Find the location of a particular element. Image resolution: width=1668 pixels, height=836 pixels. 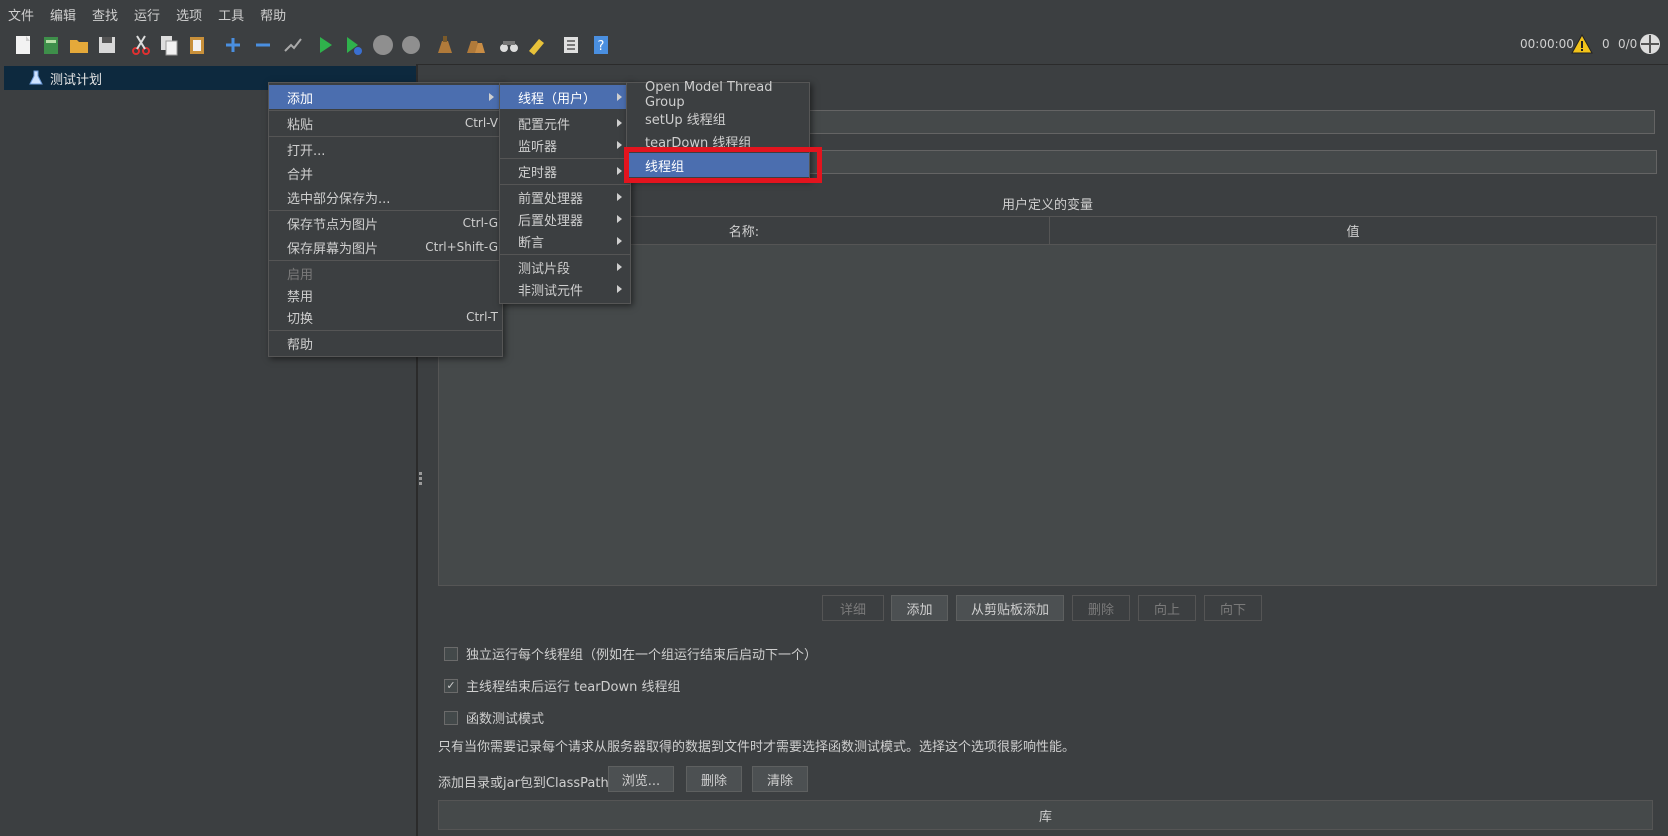

run-teardown-option: ✓ 主线程结束后运行 tearDown 线程组 is located at coordinates (562, 685).